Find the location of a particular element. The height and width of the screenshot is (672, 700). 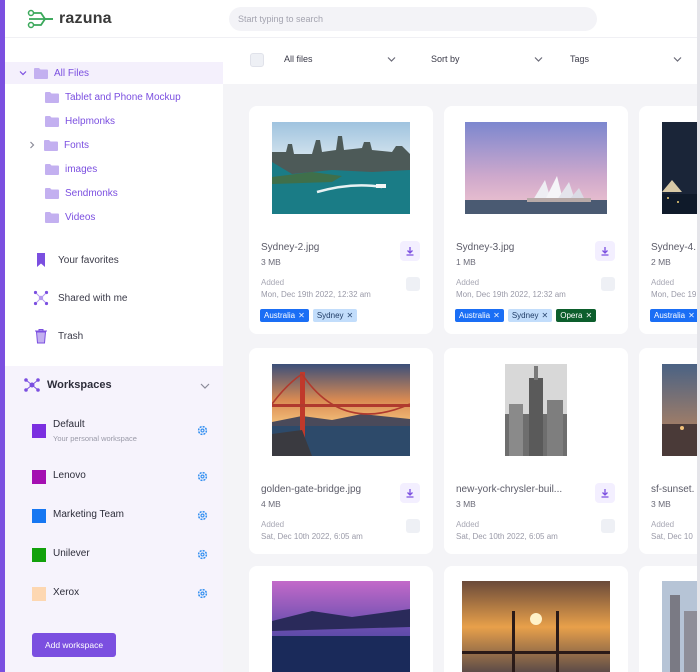

nav-your-favorites: Your favorites is located at coordinates (76, 260).